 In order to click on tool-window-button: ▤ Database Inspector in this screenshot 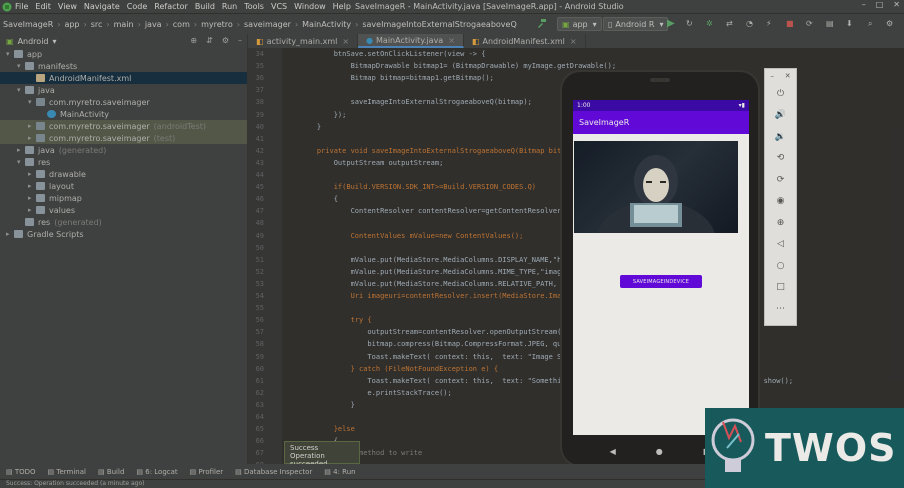, I will do `click(273, 472)`.